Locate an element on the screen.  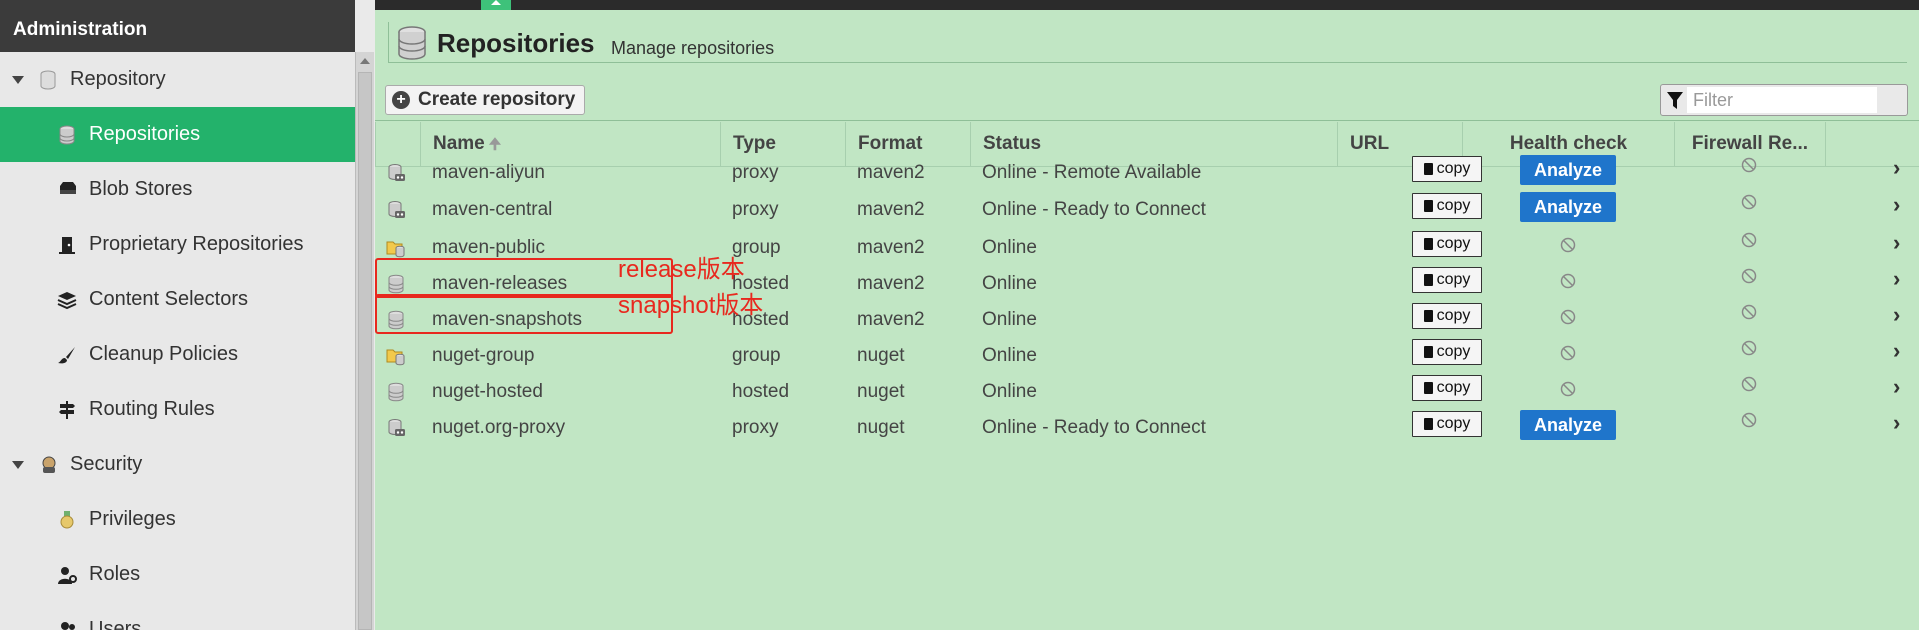
annotation-label: snapshot版本 is located at coordinates (691, 305).